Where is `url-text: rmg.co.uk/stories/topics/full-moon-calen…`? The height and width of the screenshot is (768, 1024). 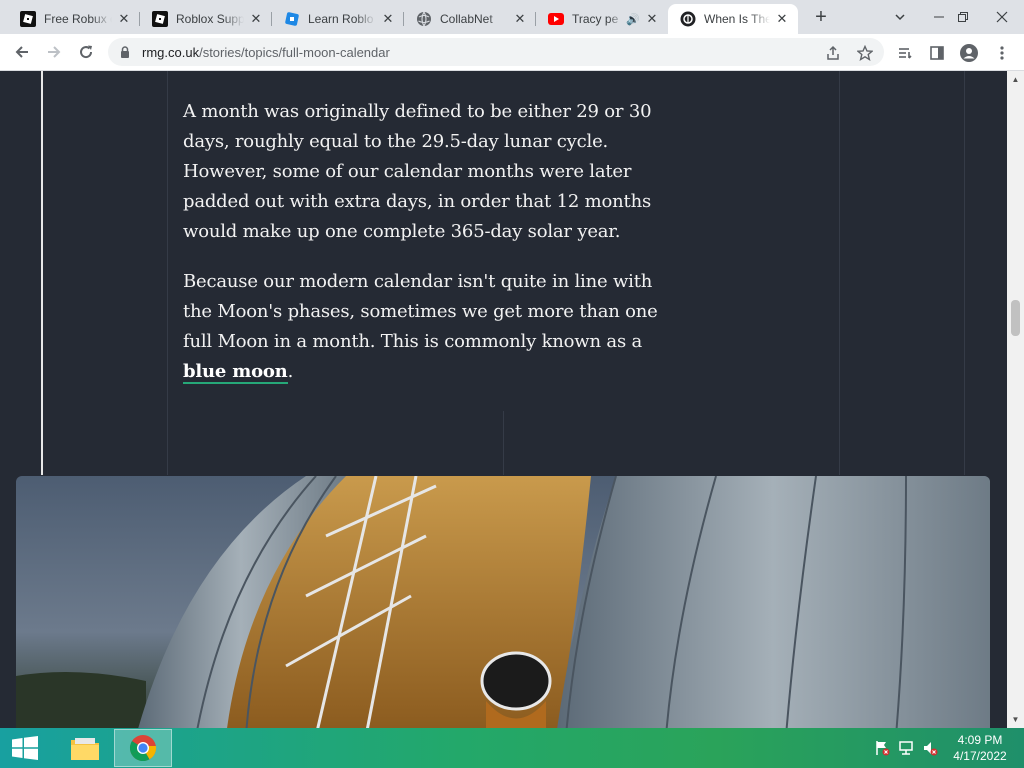
url-text: rmg.co.uk/stories/topics/full-moon-calen… is located at coordinates (266, 52).